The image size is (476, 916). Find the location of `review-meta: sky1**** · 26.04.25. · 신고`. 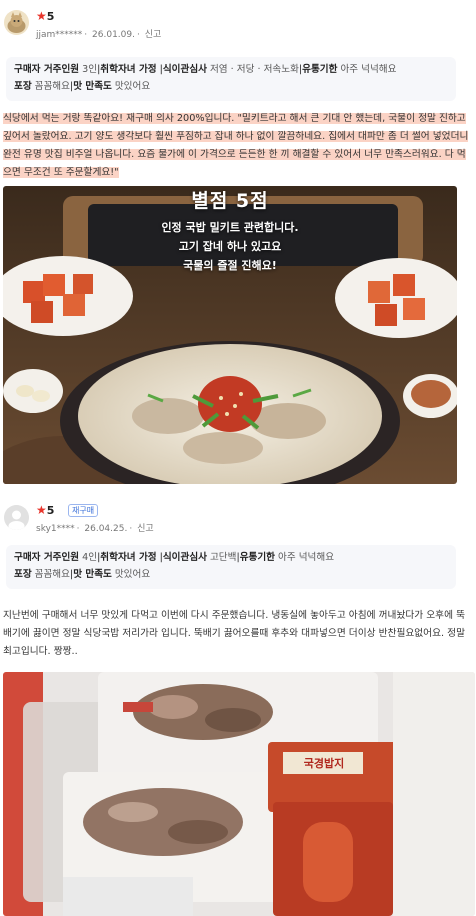

review-meta: sky1**** · 26.04.25. · 신고 is located at coordinates (95, 529).